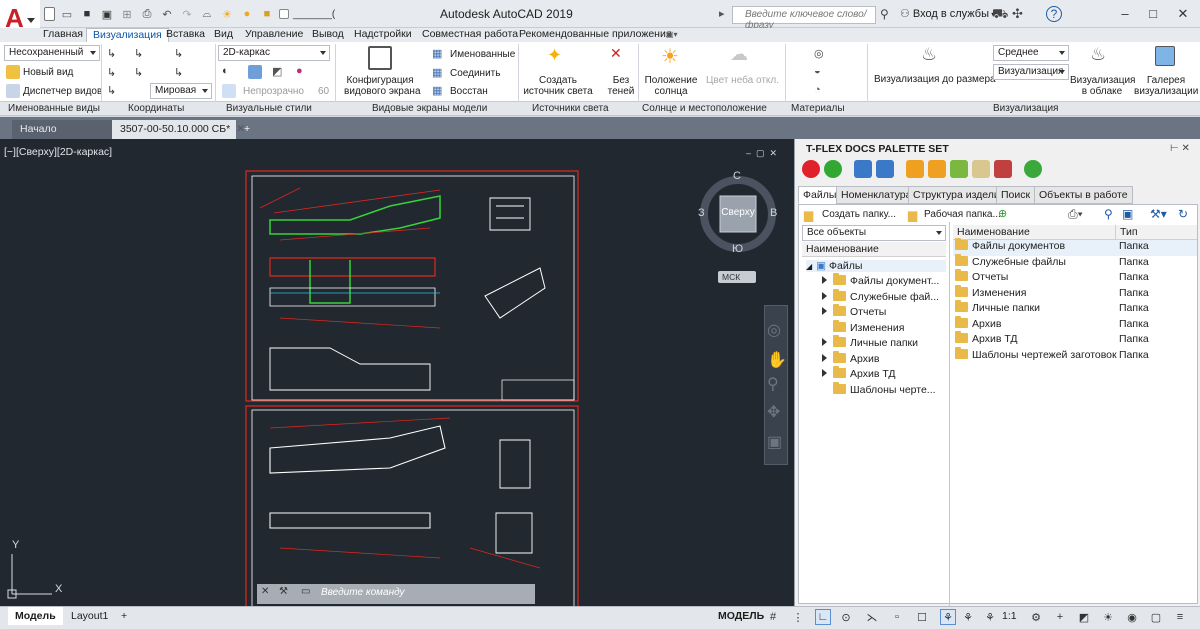 This screenshot has width=1200, height=629. What do you see at coordinates (874, 233) in the screenshot?
I see `filter-dropdown: Все объекты` at bounding box center [874, 233].